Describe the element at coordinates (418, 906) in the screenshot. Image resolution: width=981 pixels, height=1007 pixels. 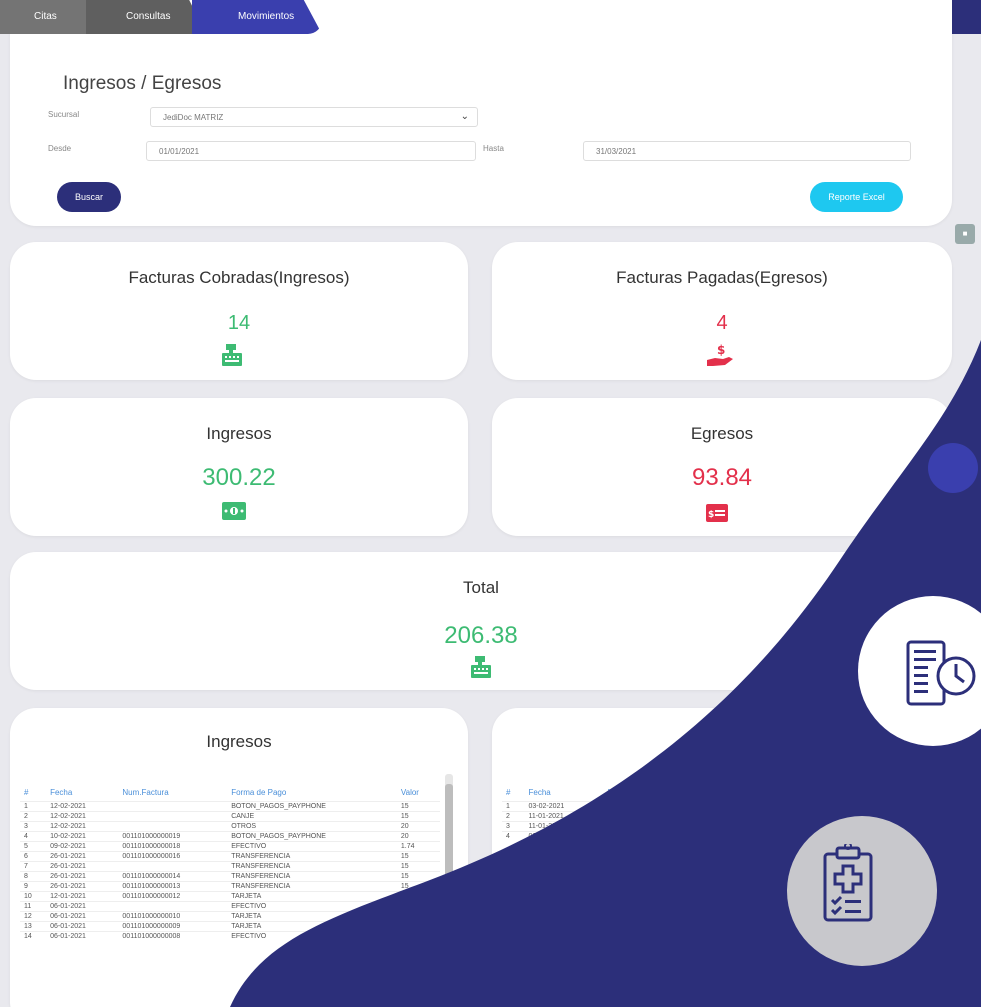
I see `table-cell: 40.25` at that location.